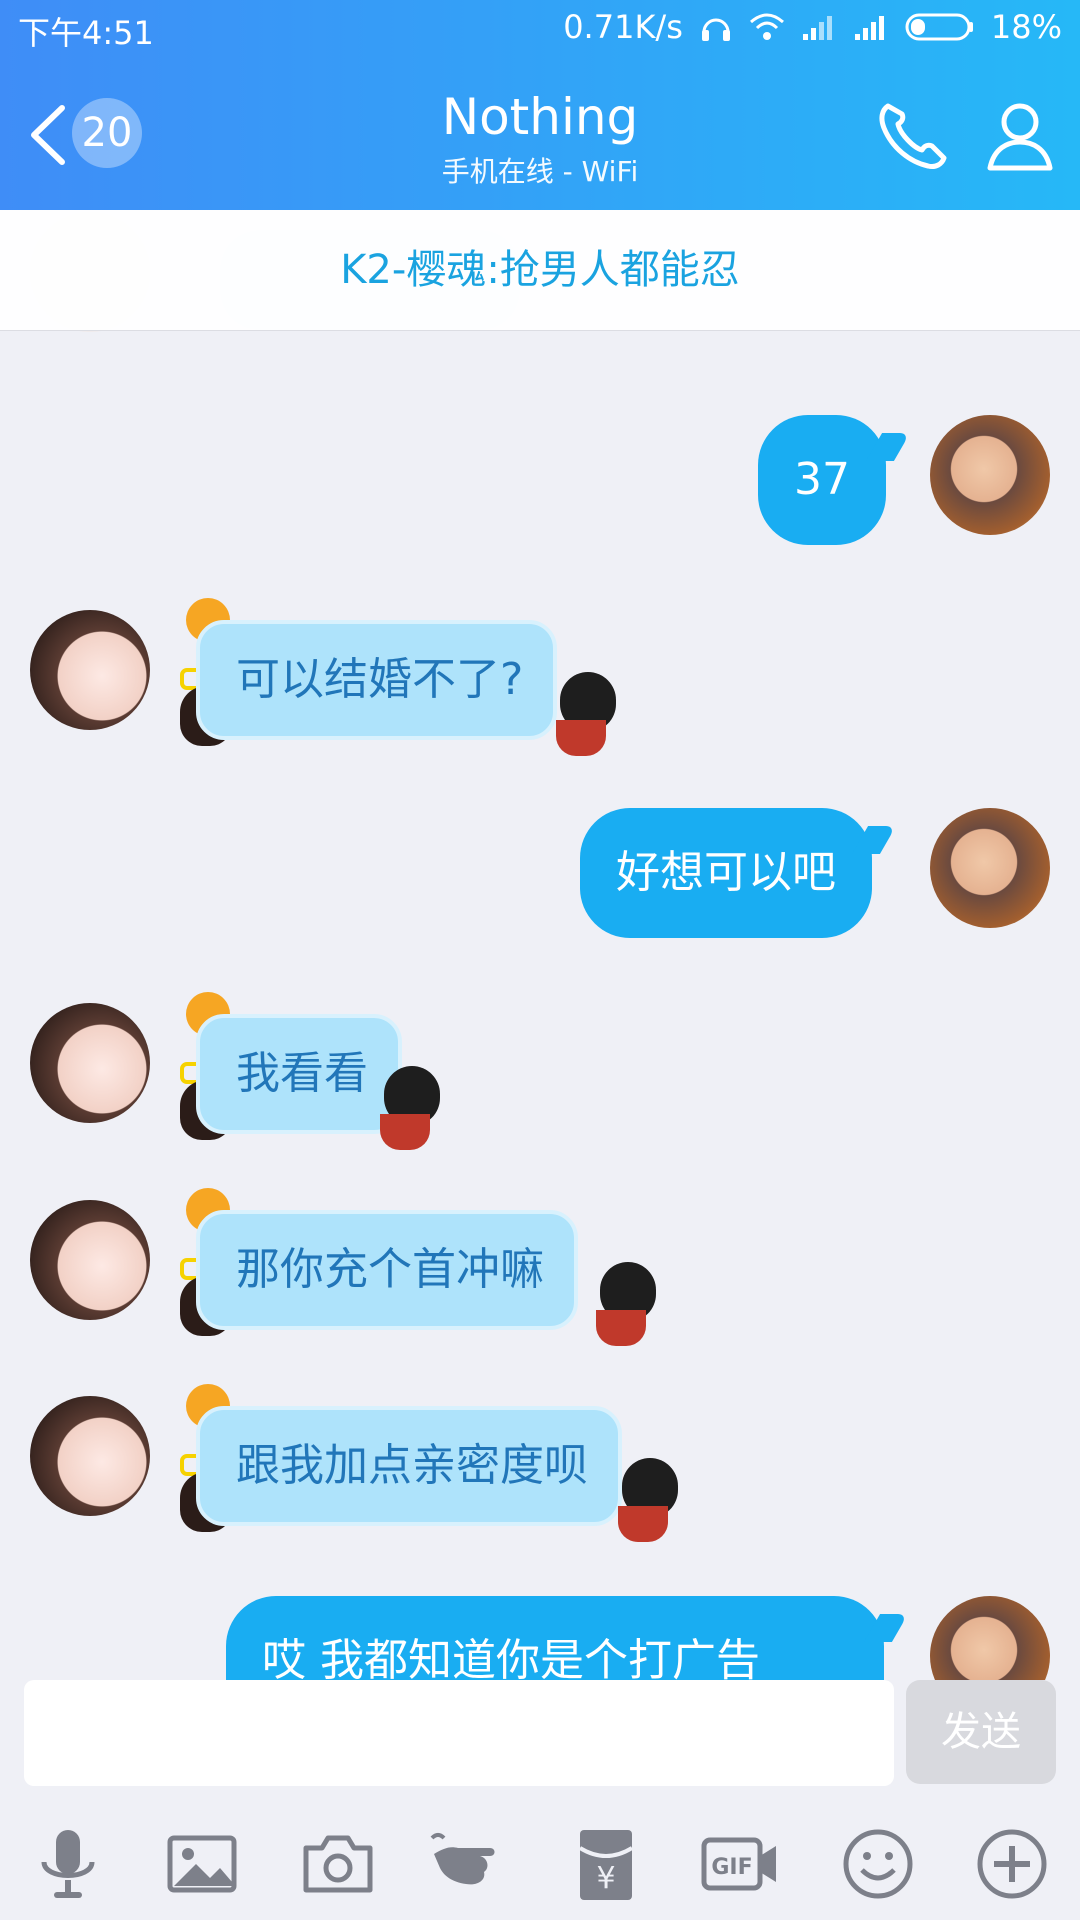  Describe the element at coordinates (202, 1864) in the screenshot. I see `image-icon` at that location.